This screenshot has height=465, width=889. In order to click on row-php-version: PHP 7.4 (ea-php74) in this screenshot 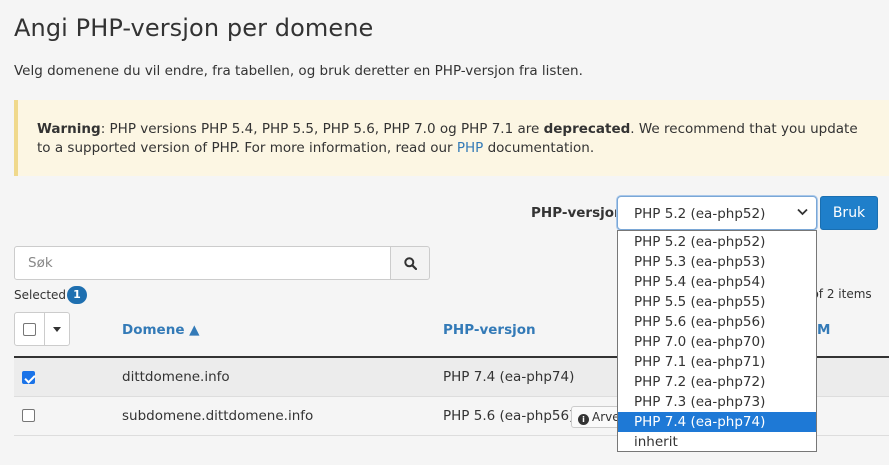, I will do `click(509, 377)`.